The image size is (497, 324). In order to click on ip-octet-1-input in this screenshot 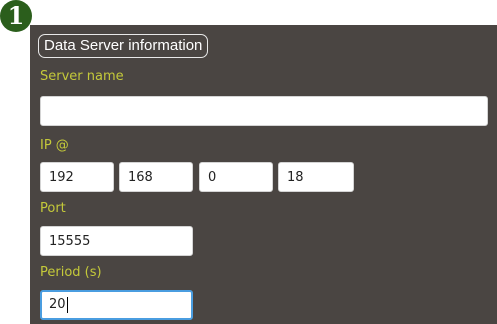, I will do `click(77, 177)`.